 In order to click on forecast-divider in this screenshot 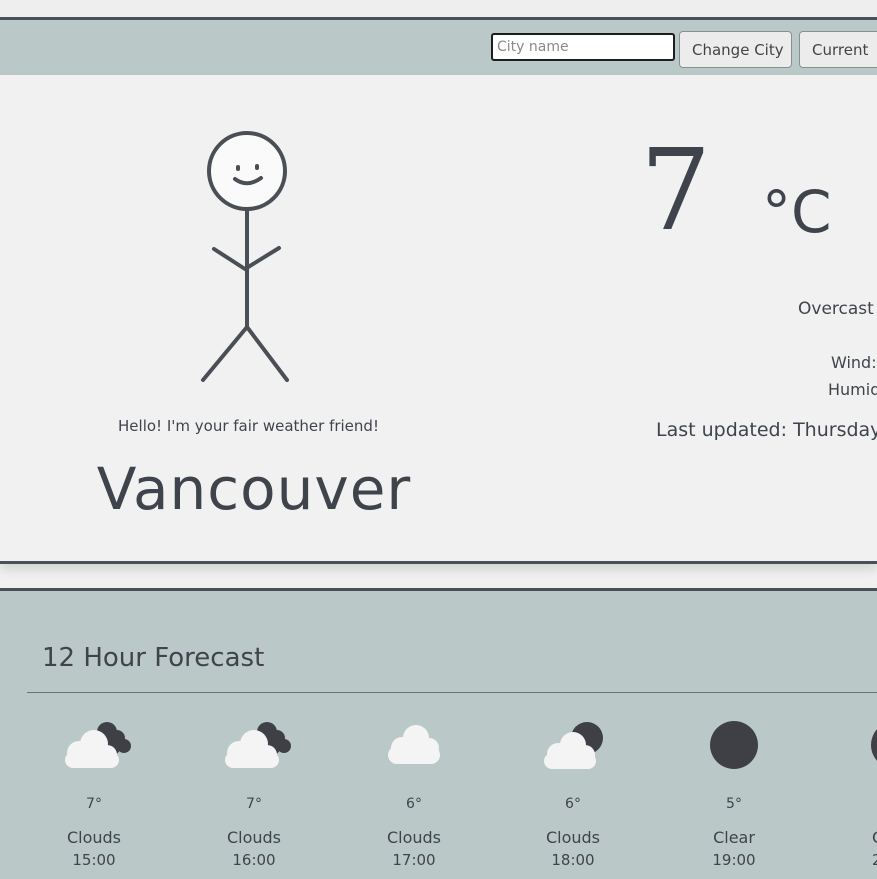, I will do `click(452, 692)`.